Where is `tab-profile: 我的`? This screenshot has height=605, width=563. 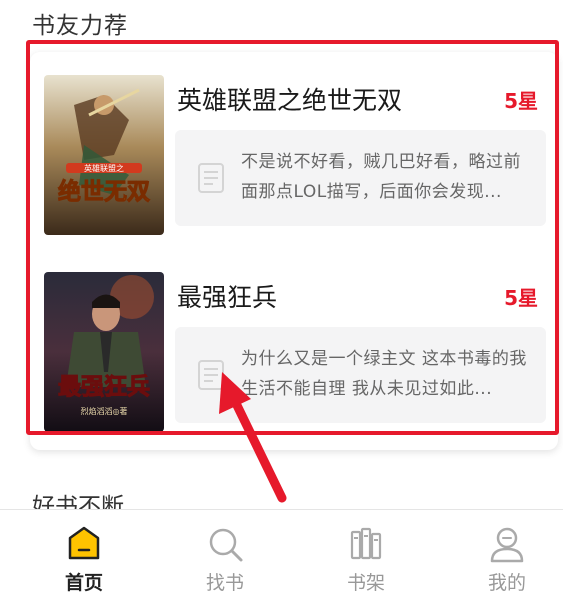
tab-profile: 我的 is located at coordinates (500, 557).